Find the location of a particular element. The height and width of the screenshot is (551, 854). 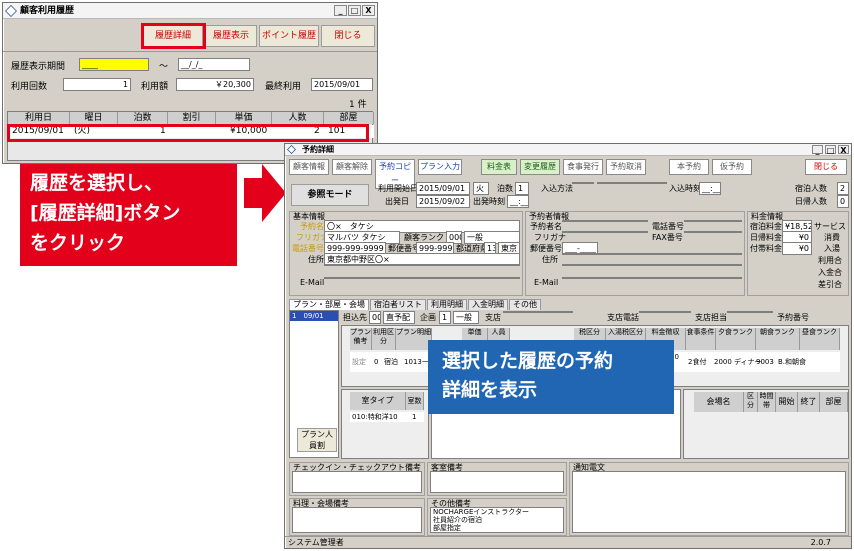

tab-plan-room: プラン・部屋・会場 is located at coordinates (329, 304).